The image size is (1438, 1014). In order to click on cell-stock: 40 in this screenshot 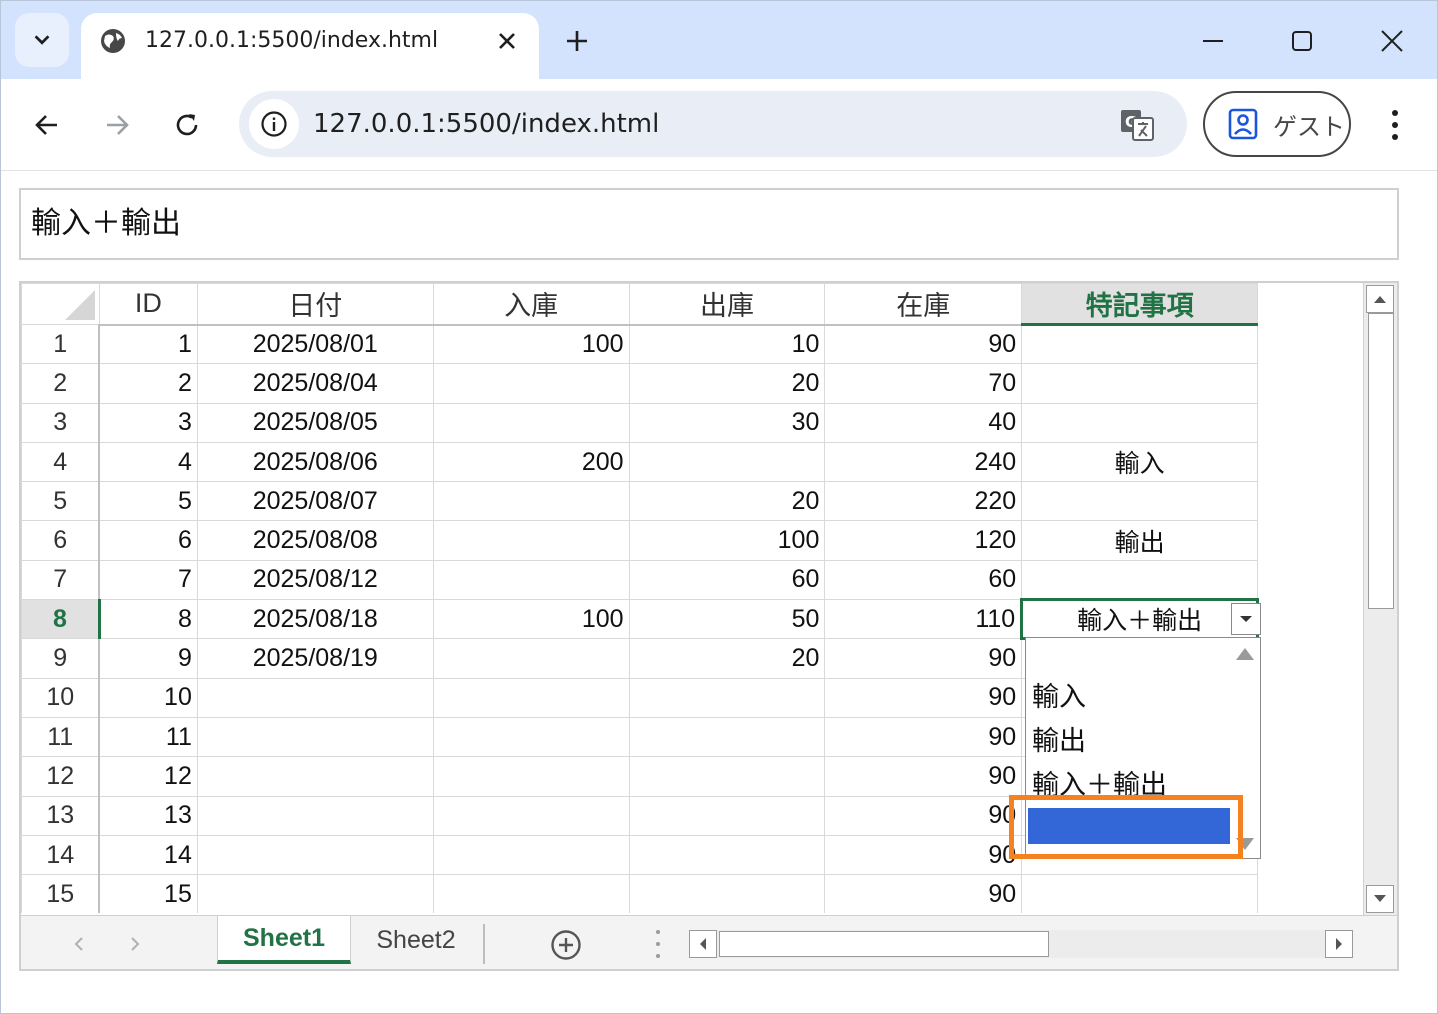, I will do `click(923, 422)`.